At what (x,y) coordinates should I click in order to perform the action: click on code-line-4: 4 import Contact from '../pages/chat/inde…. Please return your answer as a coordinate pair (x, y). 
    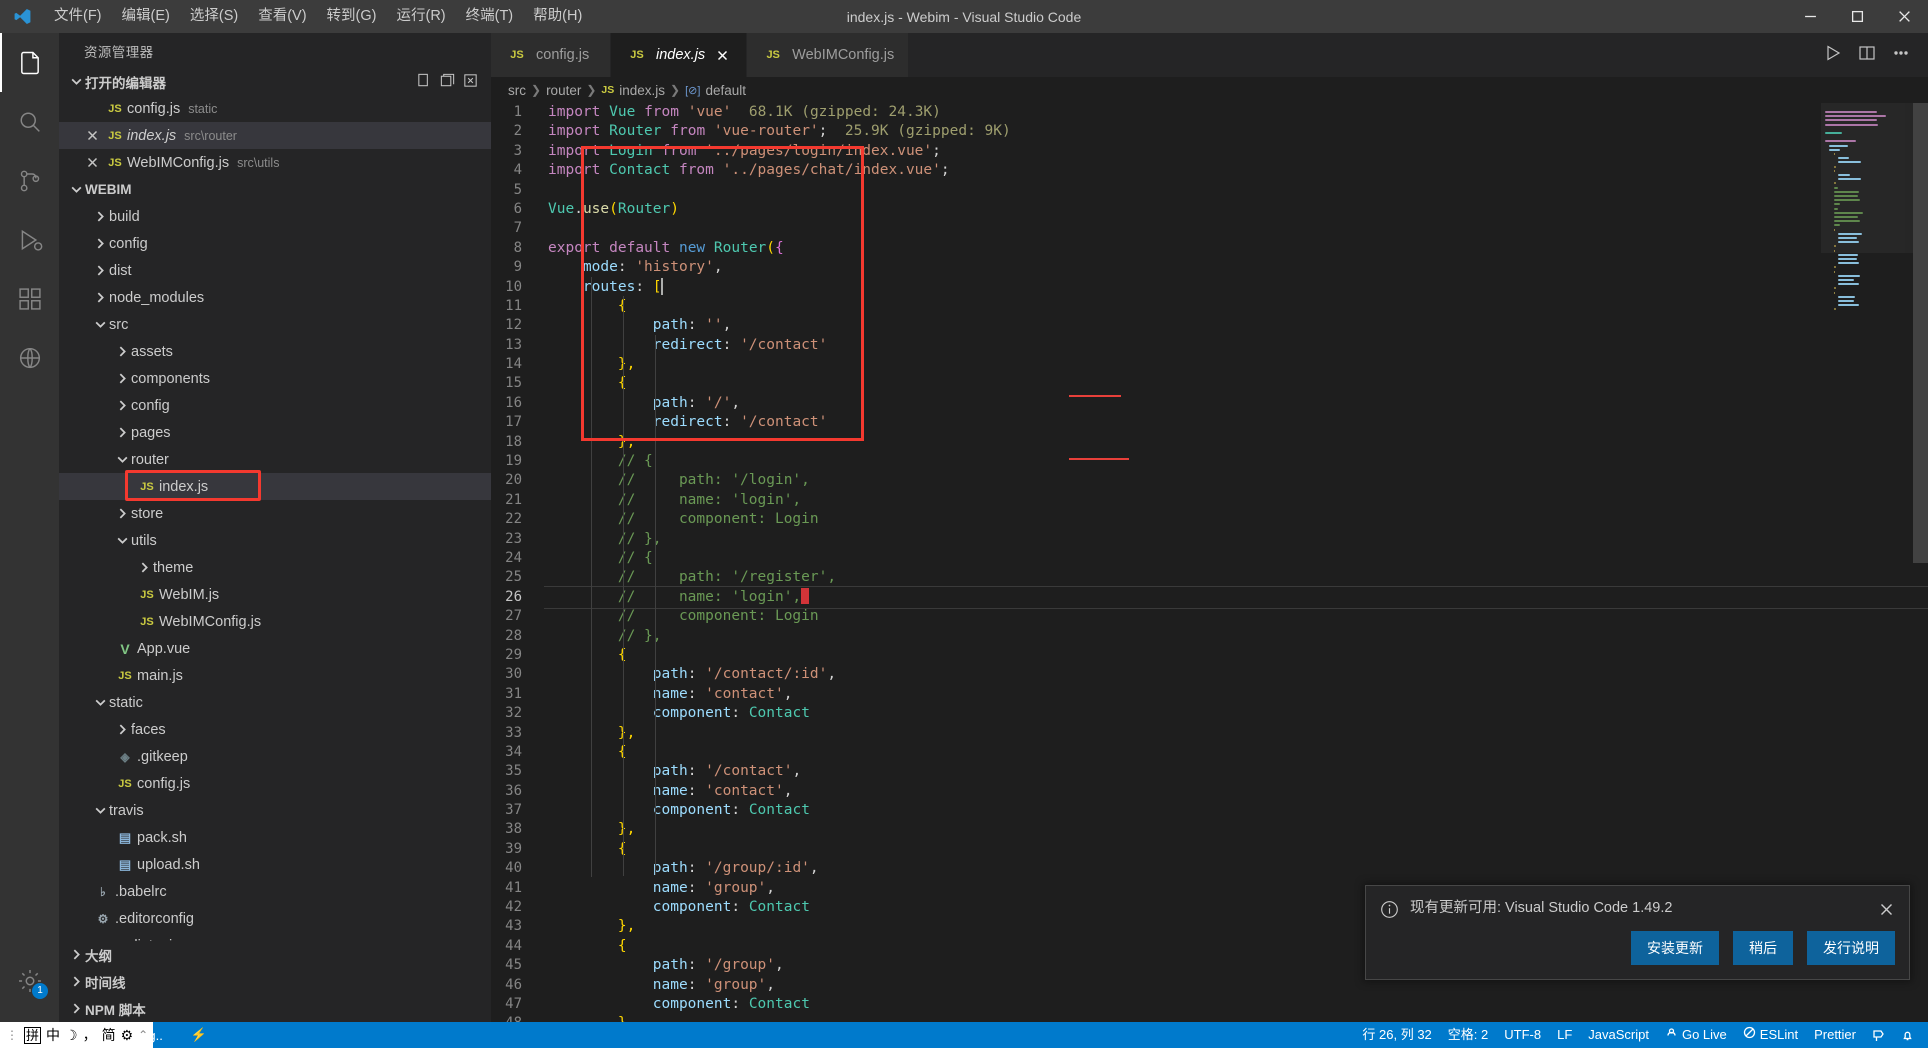
    Looking at the image, I should click on (1209, 170).